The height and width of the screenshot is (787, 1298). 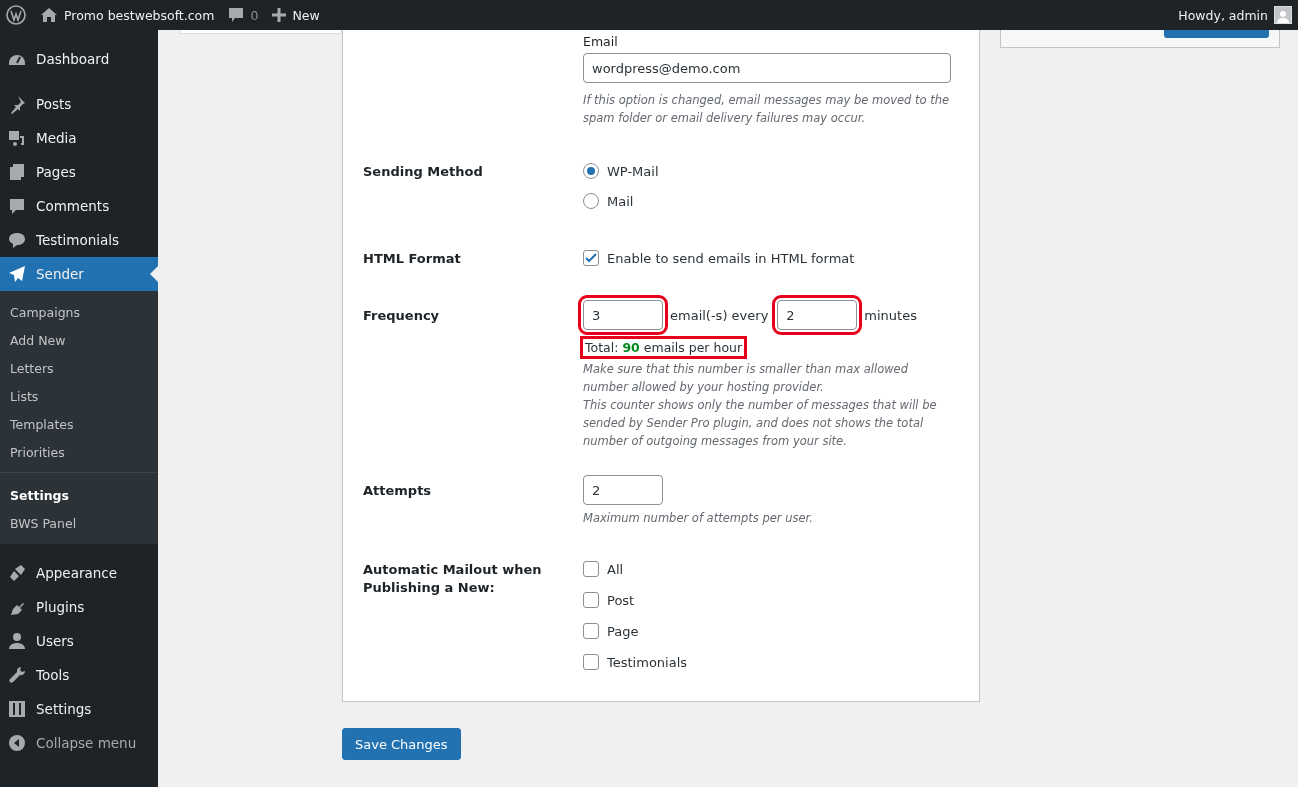 I want to click on inline-text: minutes, so click(x=890, y=315).